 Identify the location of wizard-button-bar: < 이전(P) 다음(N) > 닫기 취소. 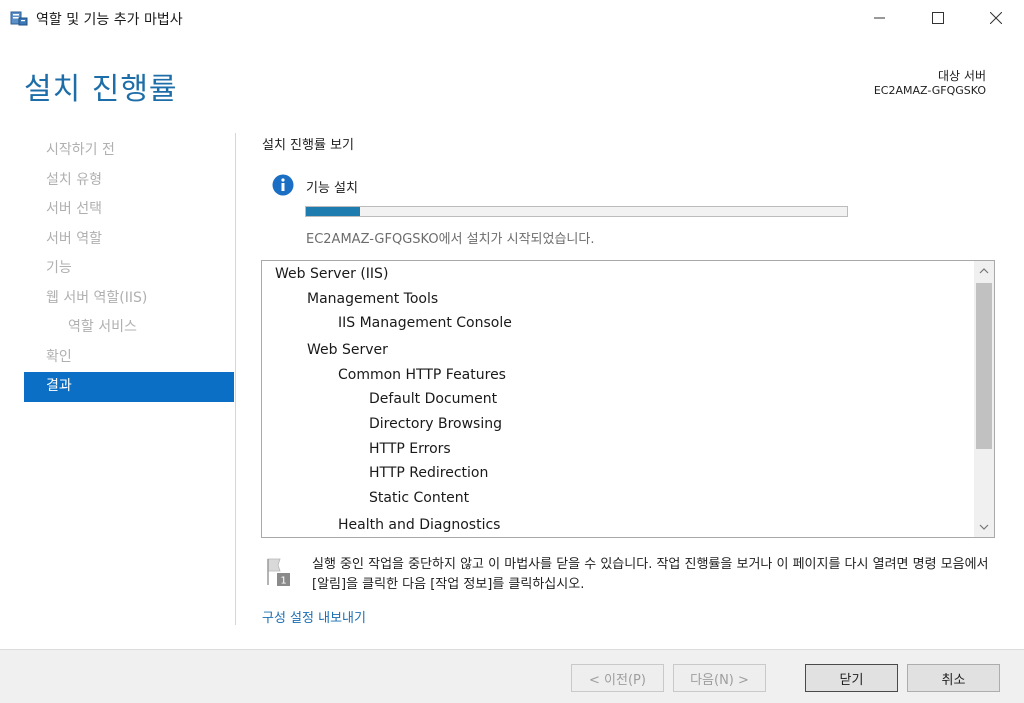
(512, 676).